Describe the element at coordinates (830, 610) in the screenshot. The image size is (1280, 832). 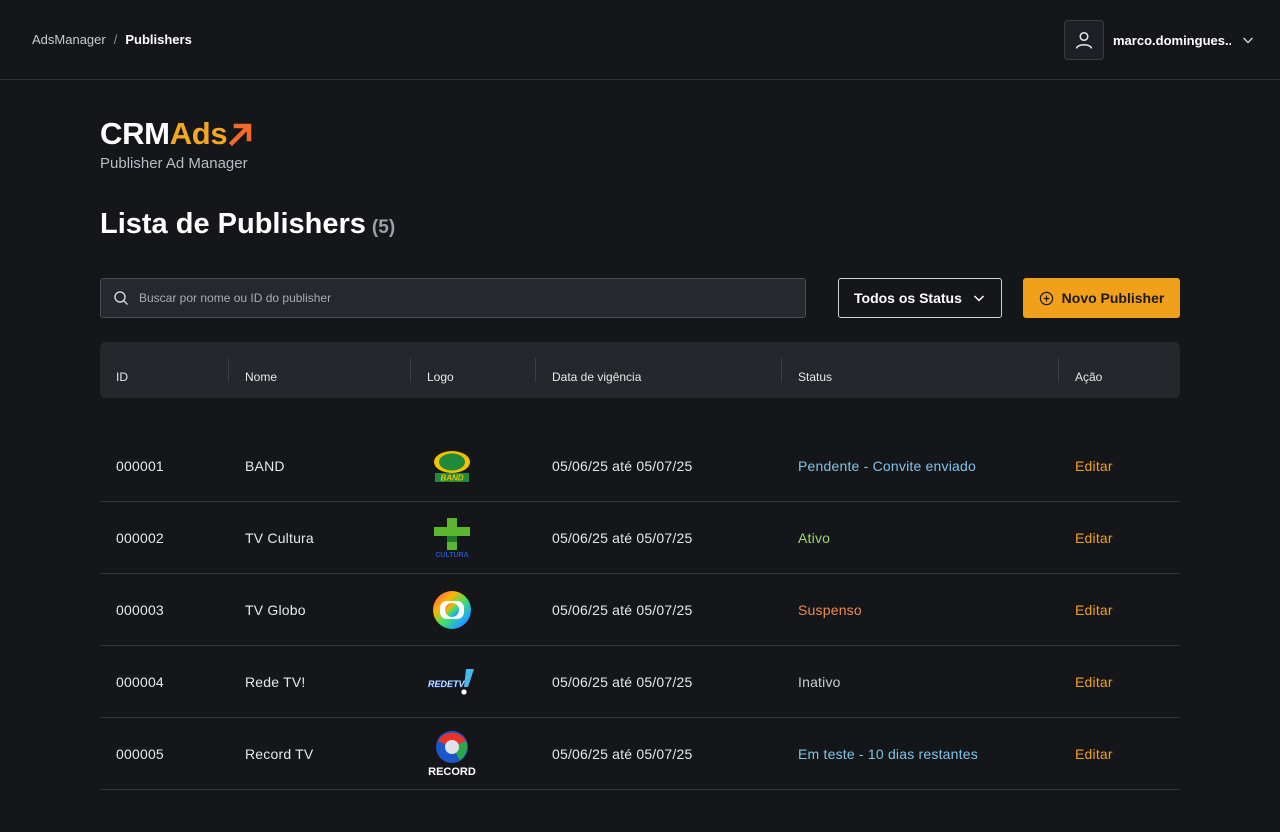
I see `status-text: Suspenso` at that location.